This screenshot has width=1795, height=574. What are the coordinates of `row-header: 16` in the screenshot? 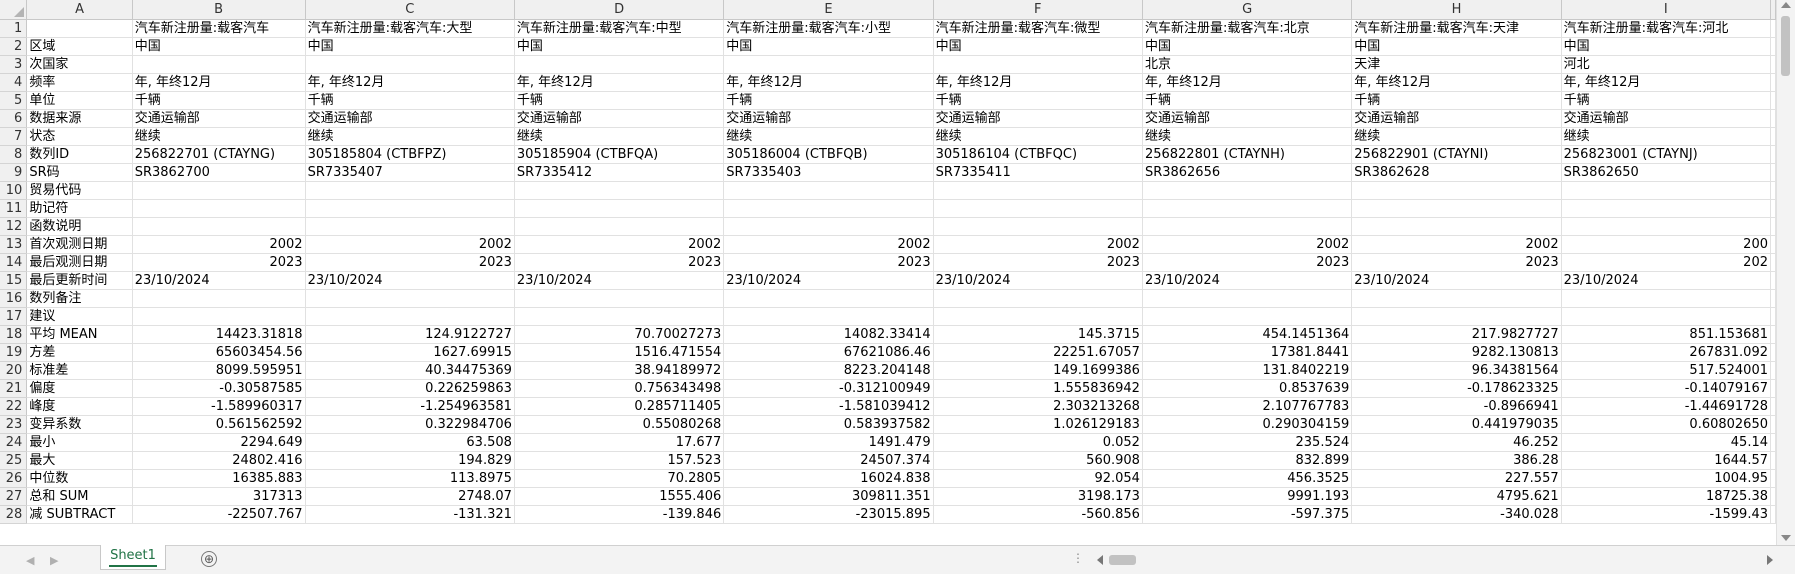 It's located at (14, 298).